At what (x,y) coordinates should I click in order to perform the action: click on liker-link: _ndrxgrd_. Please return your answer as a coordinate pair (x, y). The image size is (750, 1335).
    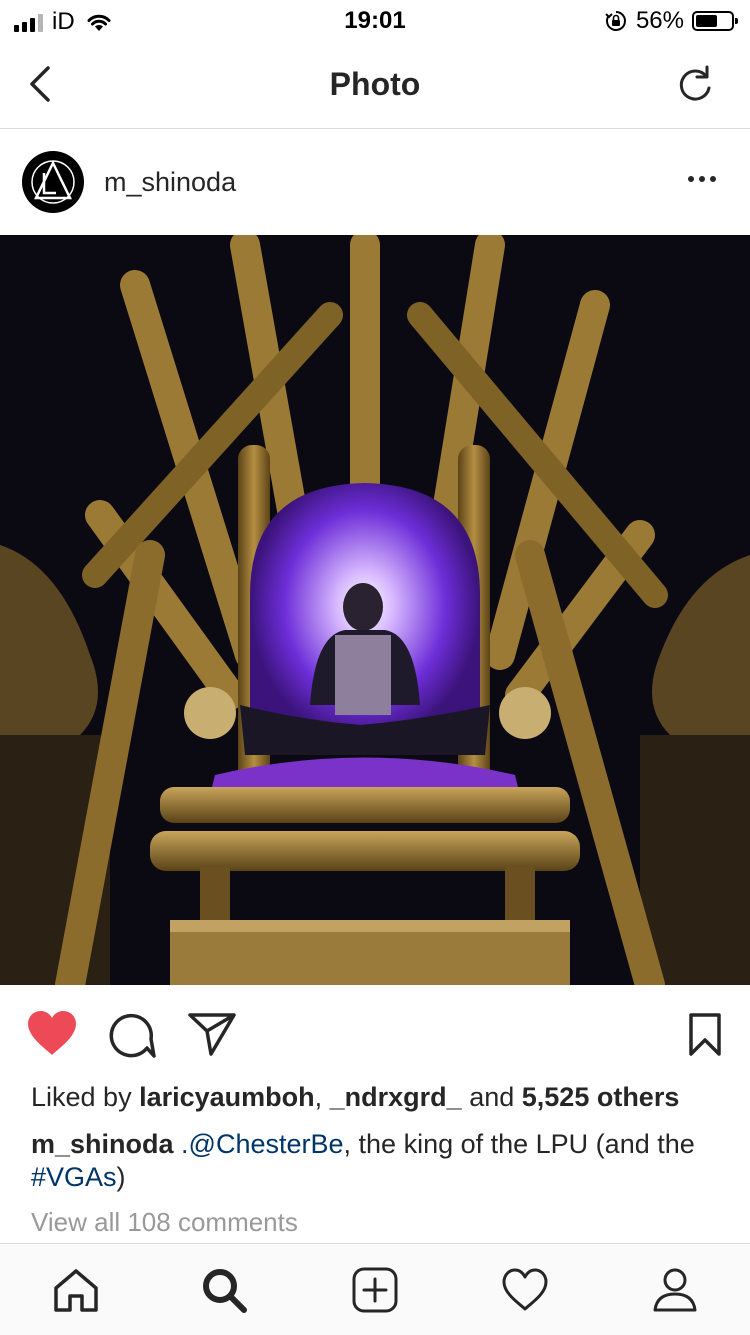
    Looking at the image, I should click on (396, 1097).